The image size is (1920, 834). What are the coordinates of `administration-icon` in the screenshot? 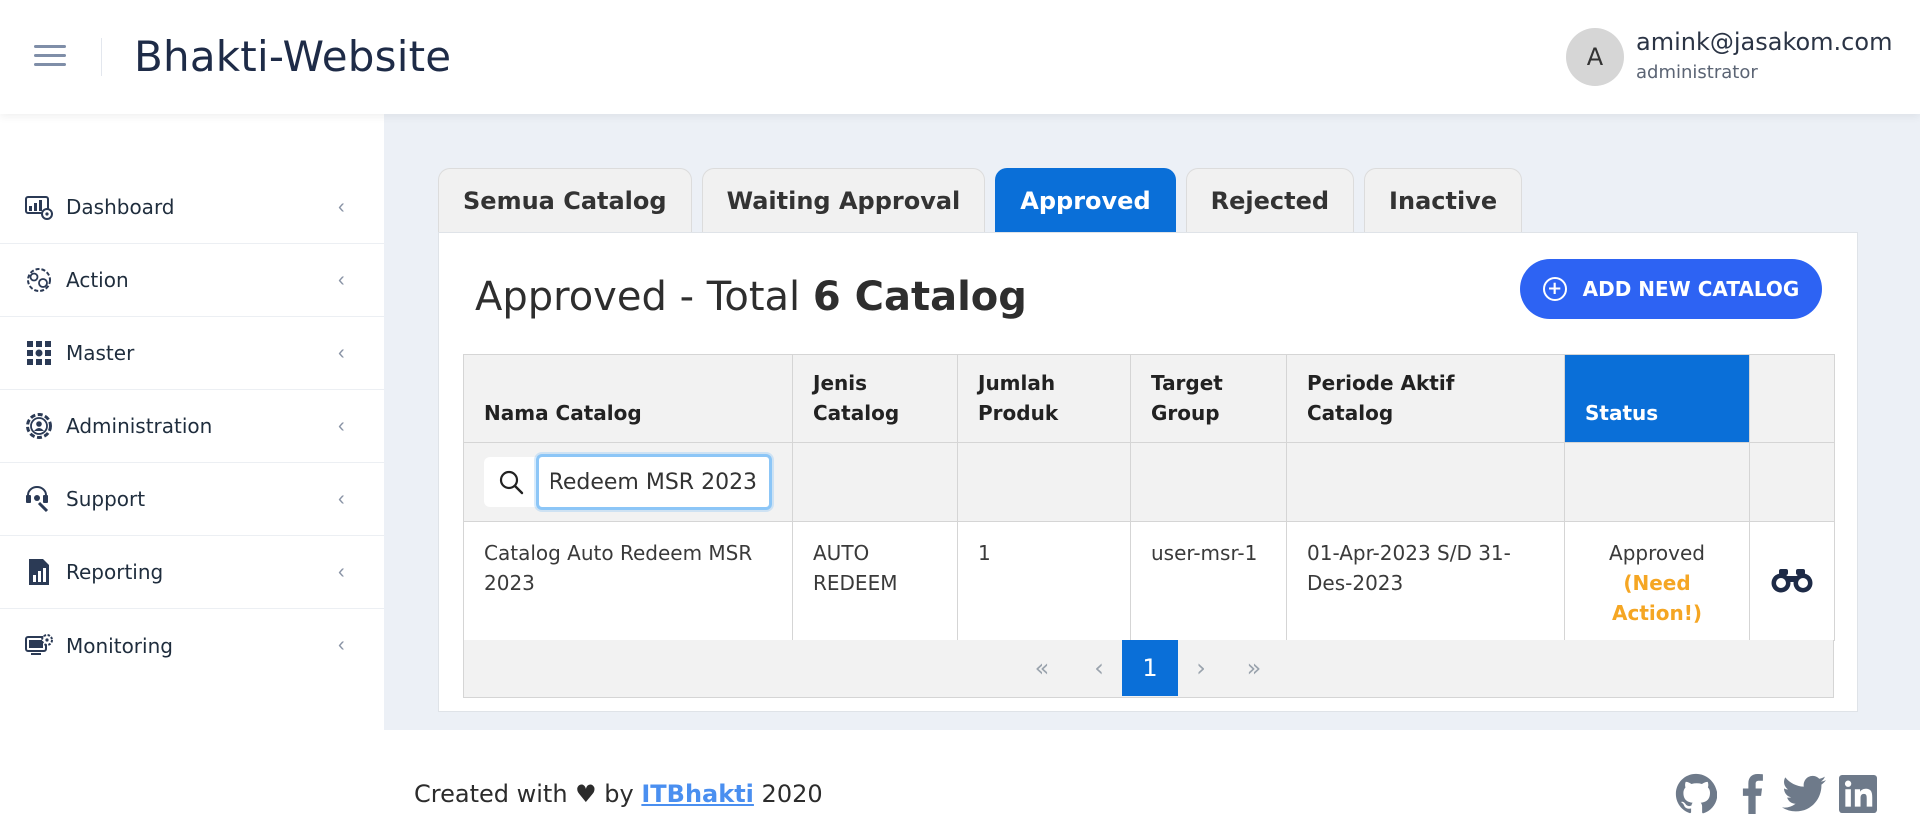 It's located at (39, 426).